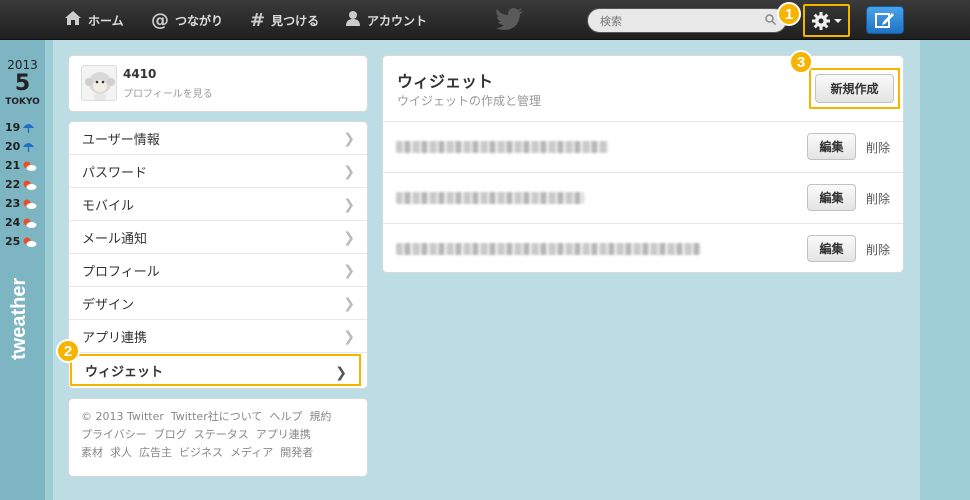 The image size is (970, 500). I want to click on avatar, so click(99, 83).